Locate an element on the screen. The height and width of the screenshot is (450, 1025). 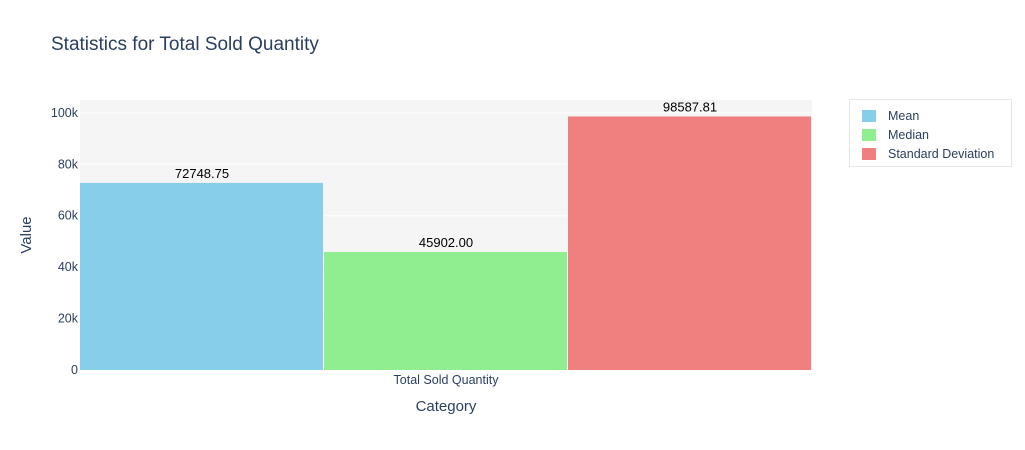
legend: Mean Median Standard Deviation is located at coordinates (930, 133).